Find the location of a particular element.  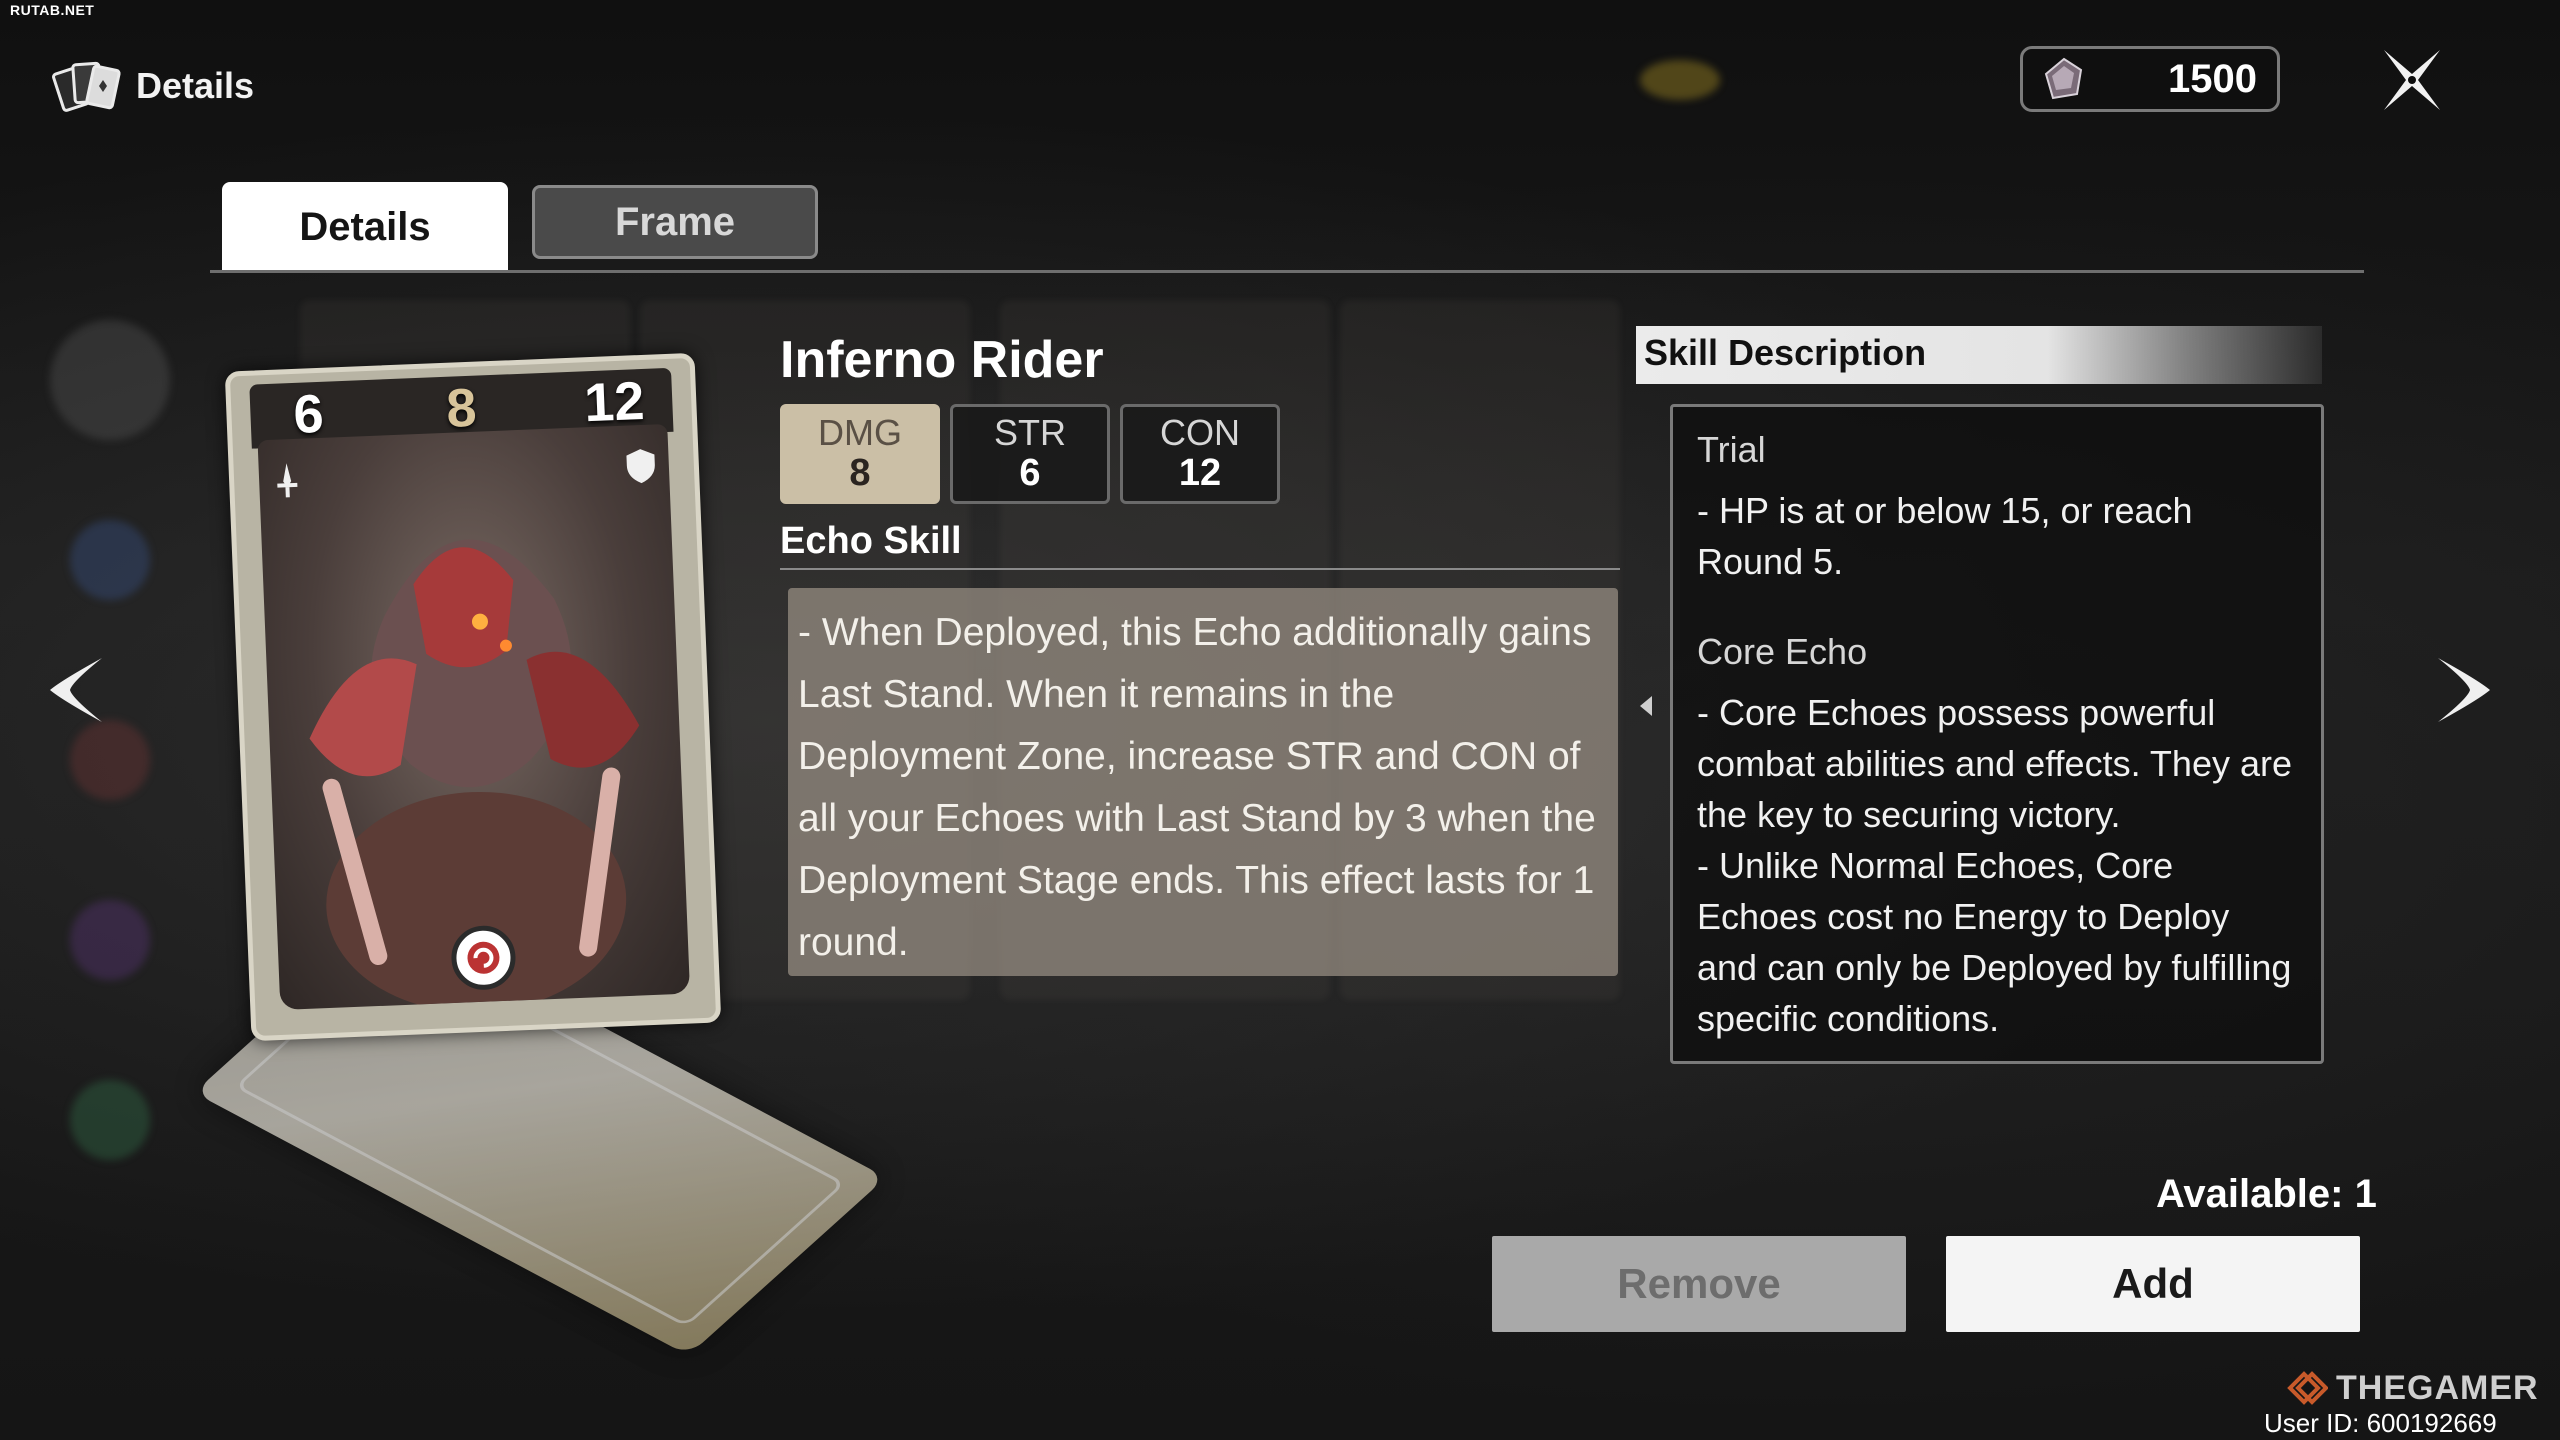

brand-text: THEGAMER is located at coordinates (2437, 1387).